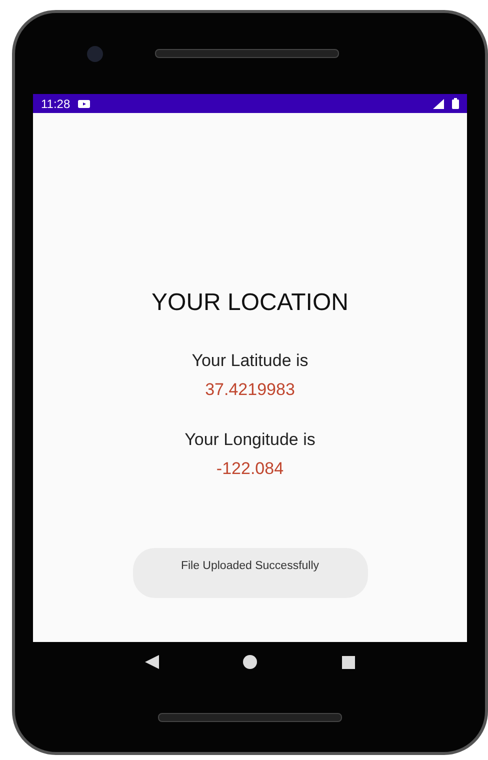 This screenshot has height=760, width=488. I want to click on signal-icon, so click(438, 103).